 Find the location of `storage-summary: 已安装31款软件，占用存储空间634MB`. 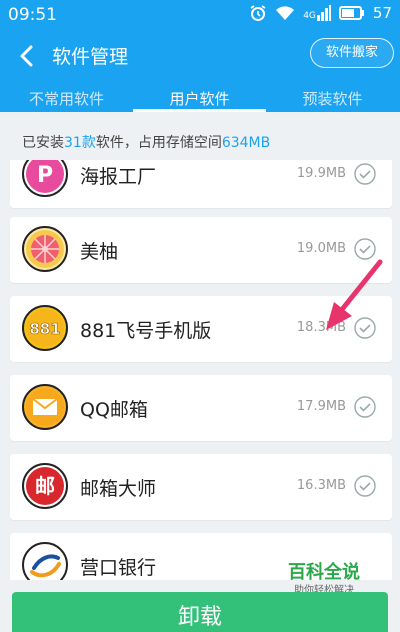

storage-summary: 已安装31款软件，占用存储空间634MB is located at coordinates (200, 136).